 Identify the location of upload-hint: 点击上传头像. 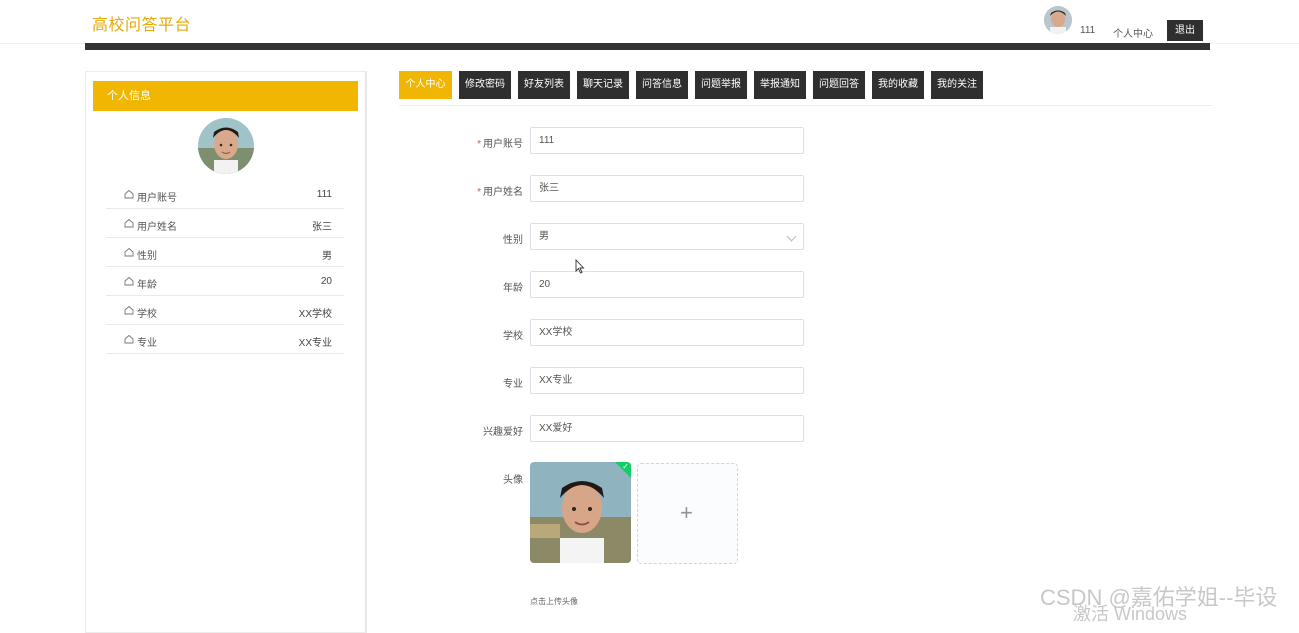
(554, 601).